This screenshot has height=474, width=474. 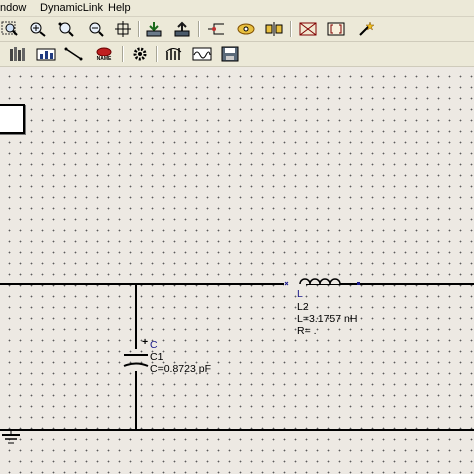 What do you see at coordinates (237, 284) in the screenshot?
I see `top-wire` at bounding box center [237, 284].